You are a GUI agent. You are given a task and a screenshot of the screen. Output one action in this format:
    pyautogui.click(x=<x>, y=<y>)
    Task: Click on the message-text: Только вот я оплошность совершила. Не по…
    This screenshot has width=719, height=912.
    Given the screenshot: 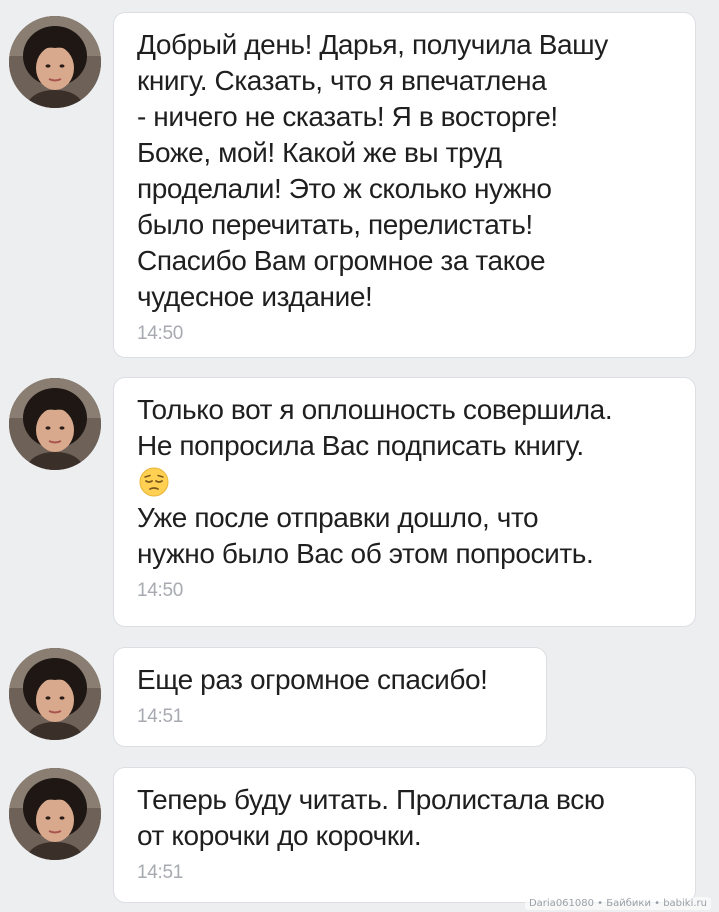 What is the action you would take?
    pyautogui.click(x=375, y=427)
    